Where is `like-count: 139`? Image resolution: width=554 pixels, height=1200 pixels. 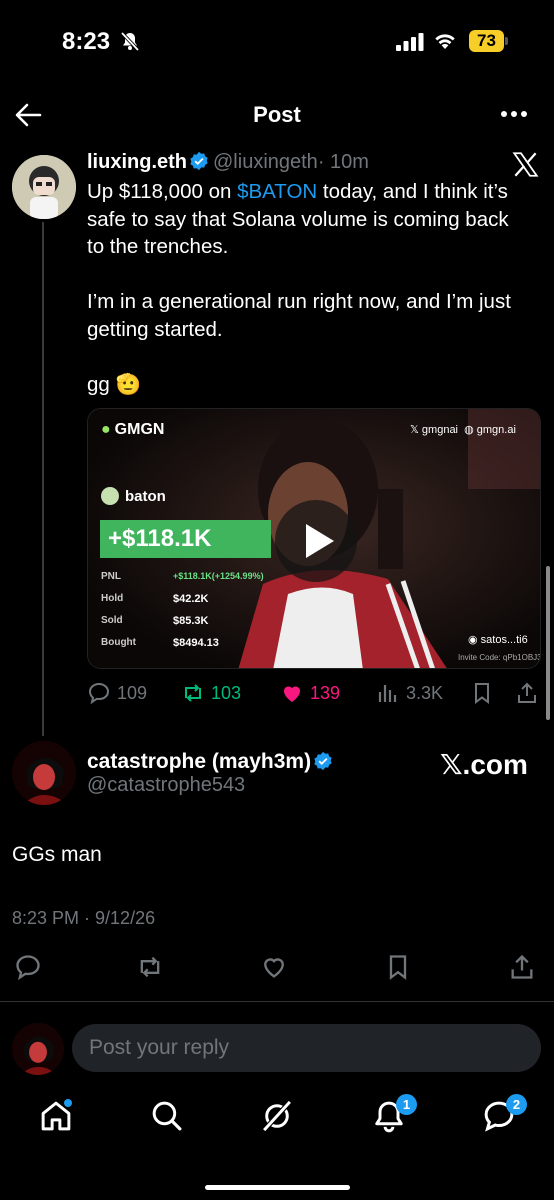 like-count: 139 is located at coordinates (325, 692).